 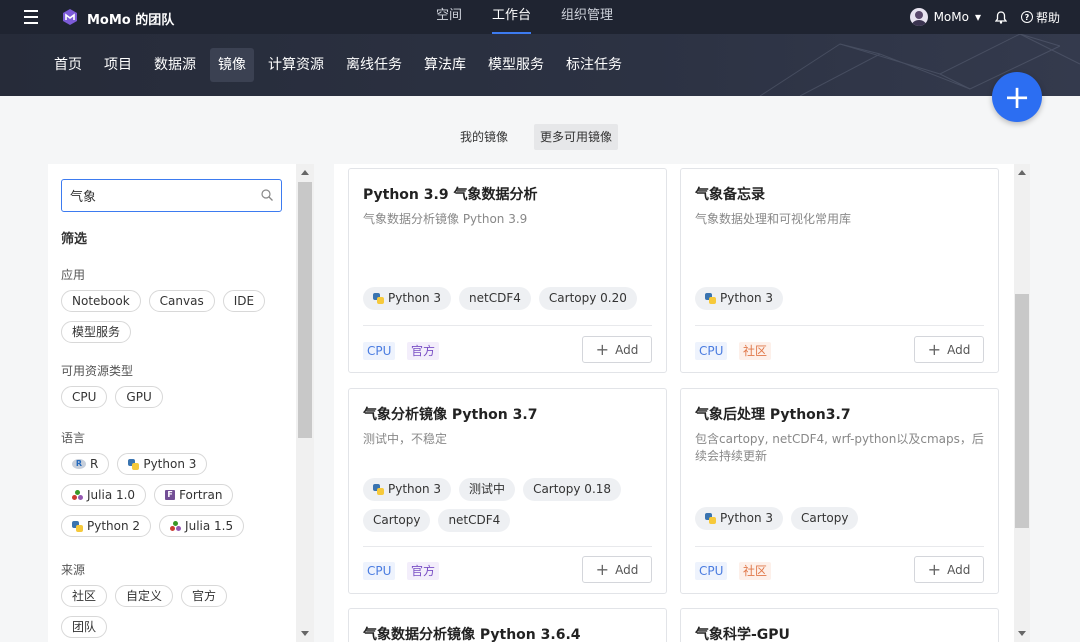 I want to click on module-nav-compute: 计算资源, so click(x=296, y=65).